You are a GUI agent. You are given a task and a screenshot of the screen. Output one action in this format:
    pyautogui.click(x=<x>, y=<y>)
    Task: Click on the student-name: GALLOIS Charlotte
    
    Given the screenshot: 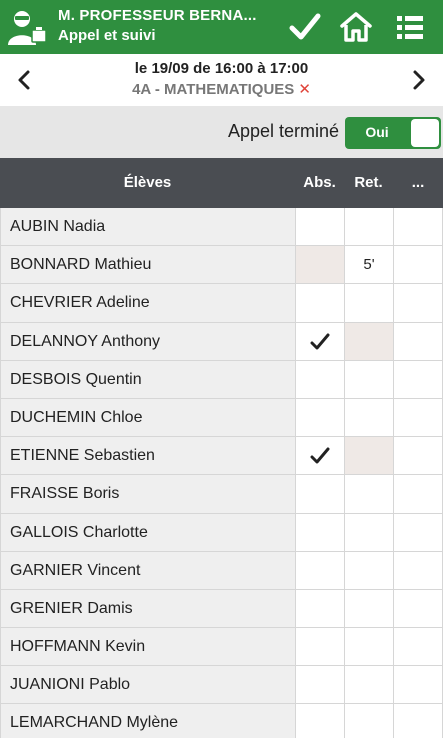 What is the action you would take?
    pyautogui.click(x=147, y=532)
    